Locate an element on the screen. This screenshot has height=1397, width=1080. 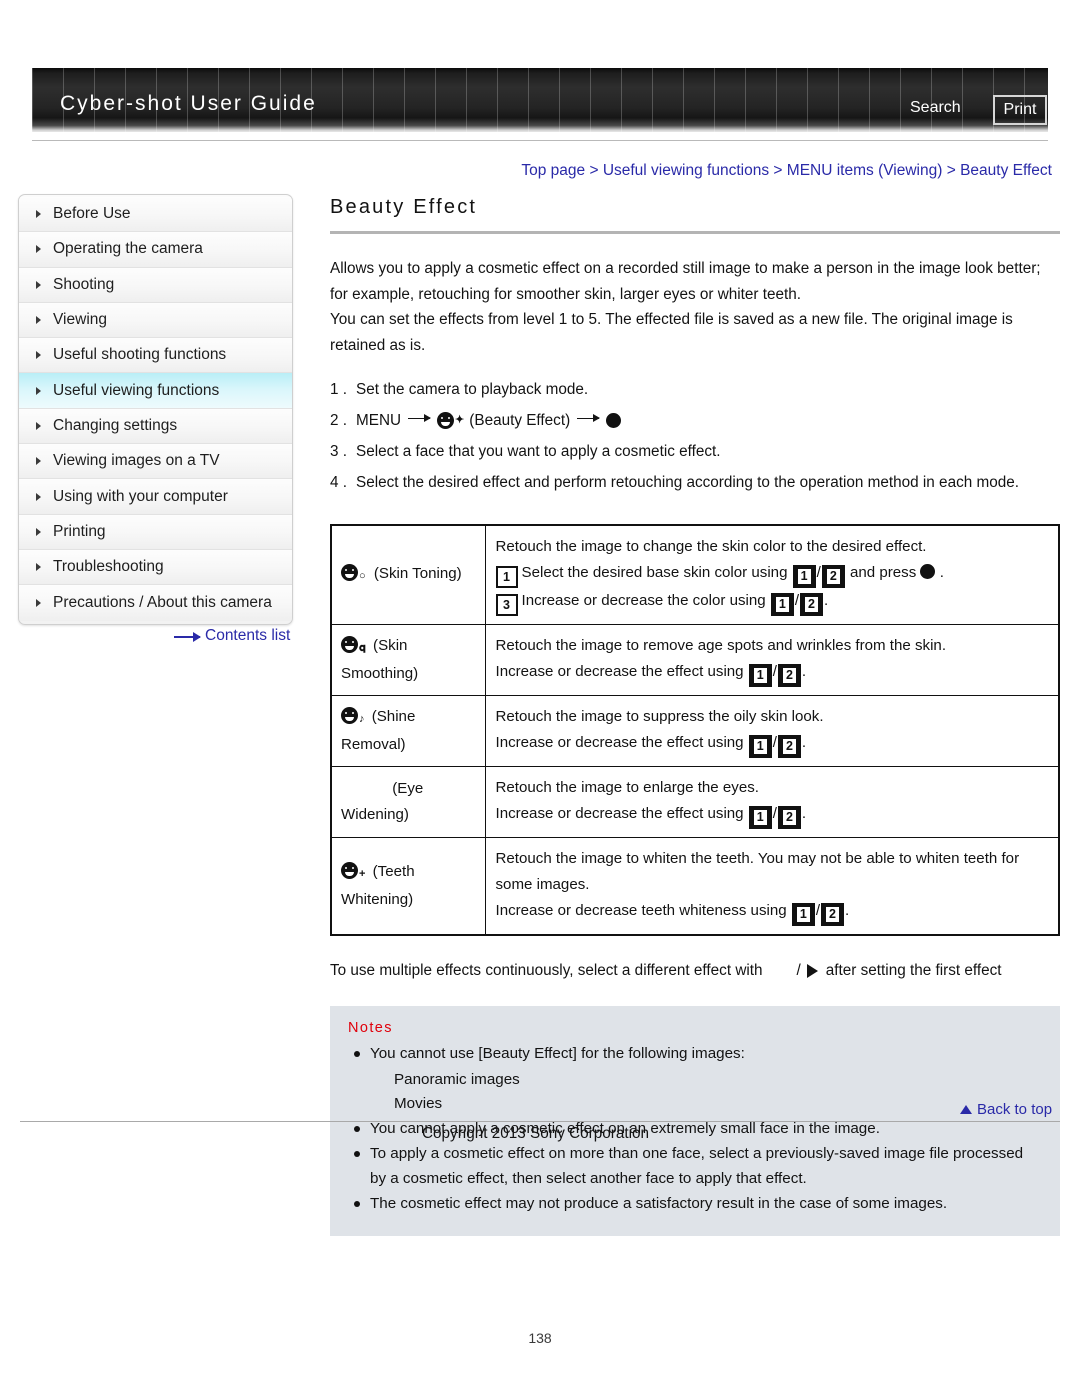
sparkle-icon: ✦ is located at coordinates (460, 420).